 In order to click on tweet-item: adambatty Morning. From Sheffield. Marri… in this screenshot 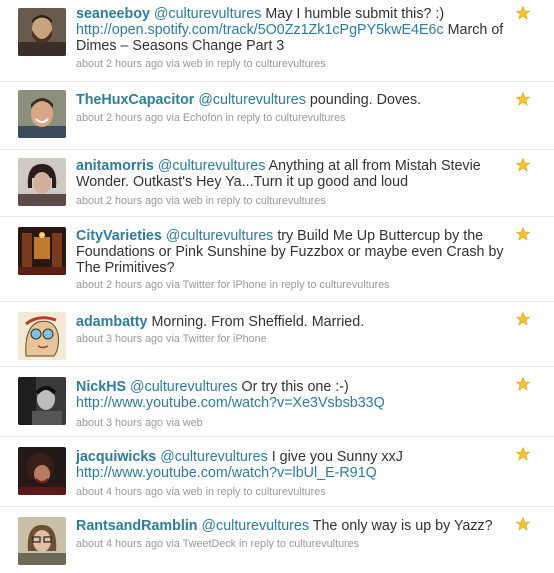, I will do `click(277, 334)`.